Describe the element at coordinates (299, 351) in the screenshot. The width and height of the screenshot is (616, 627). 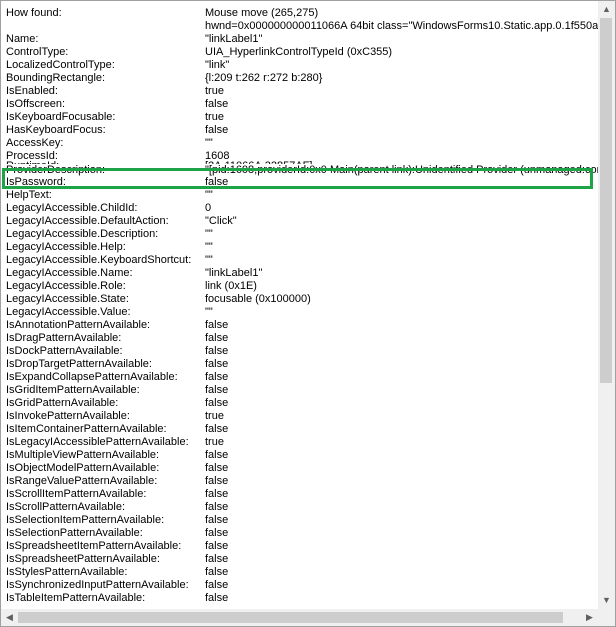
I see `property-row: IsDockPatternAvailable: false` at that location.